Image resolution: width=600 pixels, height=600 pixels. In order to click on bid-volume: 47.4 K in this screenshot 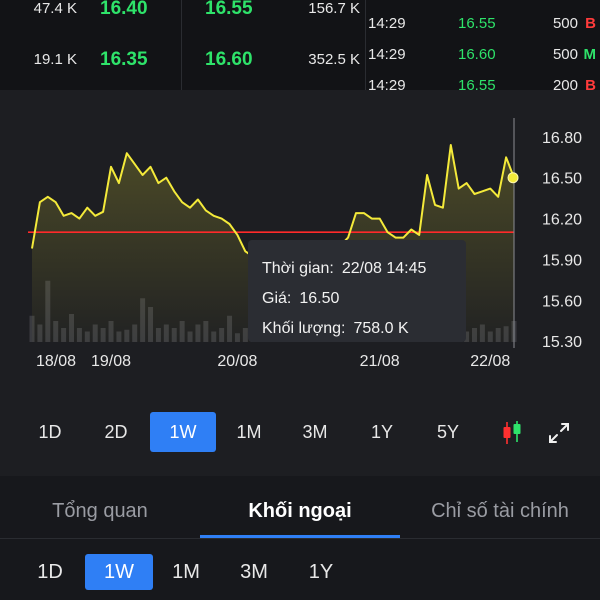, I will do `click(55, 8)`.